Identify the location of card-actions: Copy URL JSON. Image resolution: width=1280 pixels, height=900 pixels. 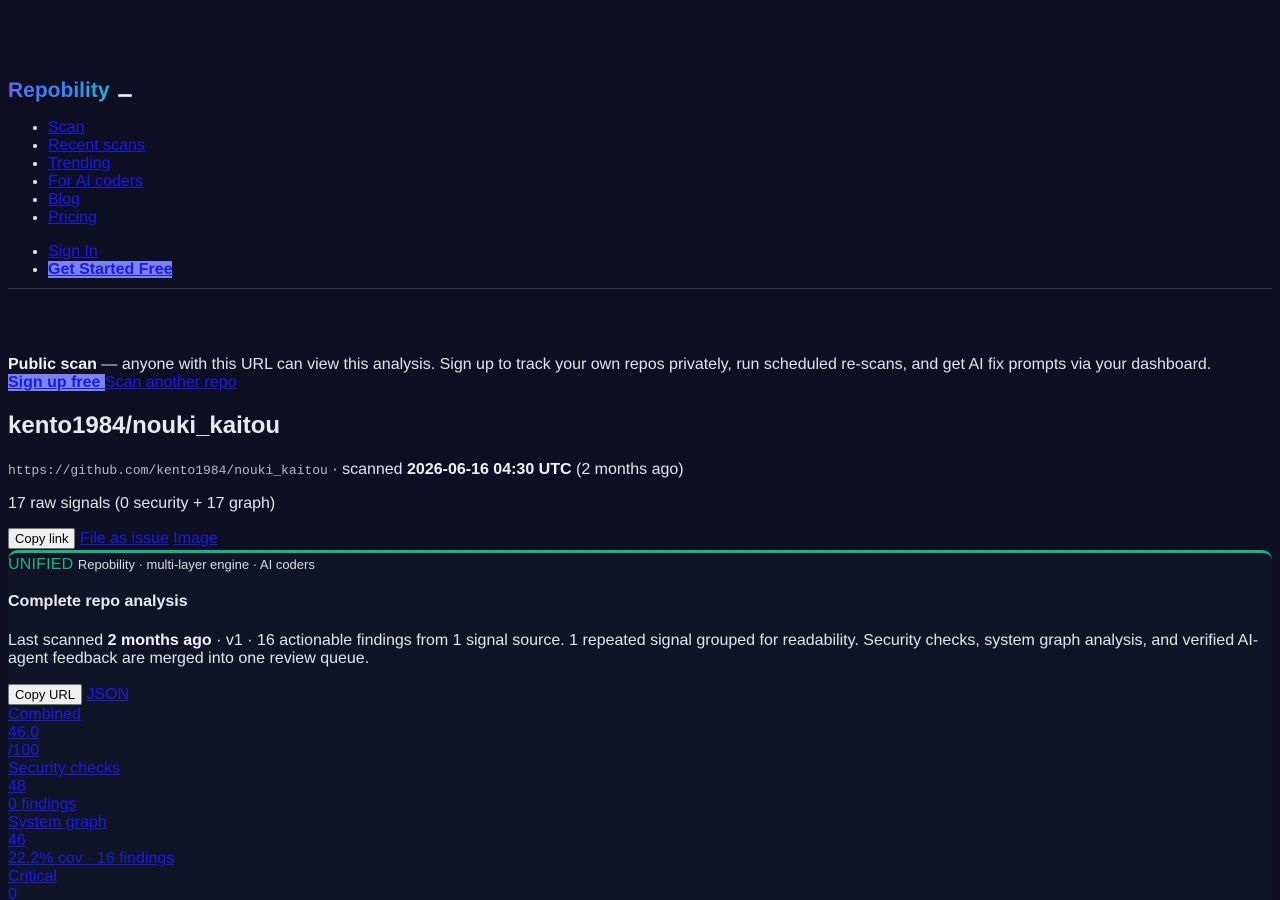
(68, 694).